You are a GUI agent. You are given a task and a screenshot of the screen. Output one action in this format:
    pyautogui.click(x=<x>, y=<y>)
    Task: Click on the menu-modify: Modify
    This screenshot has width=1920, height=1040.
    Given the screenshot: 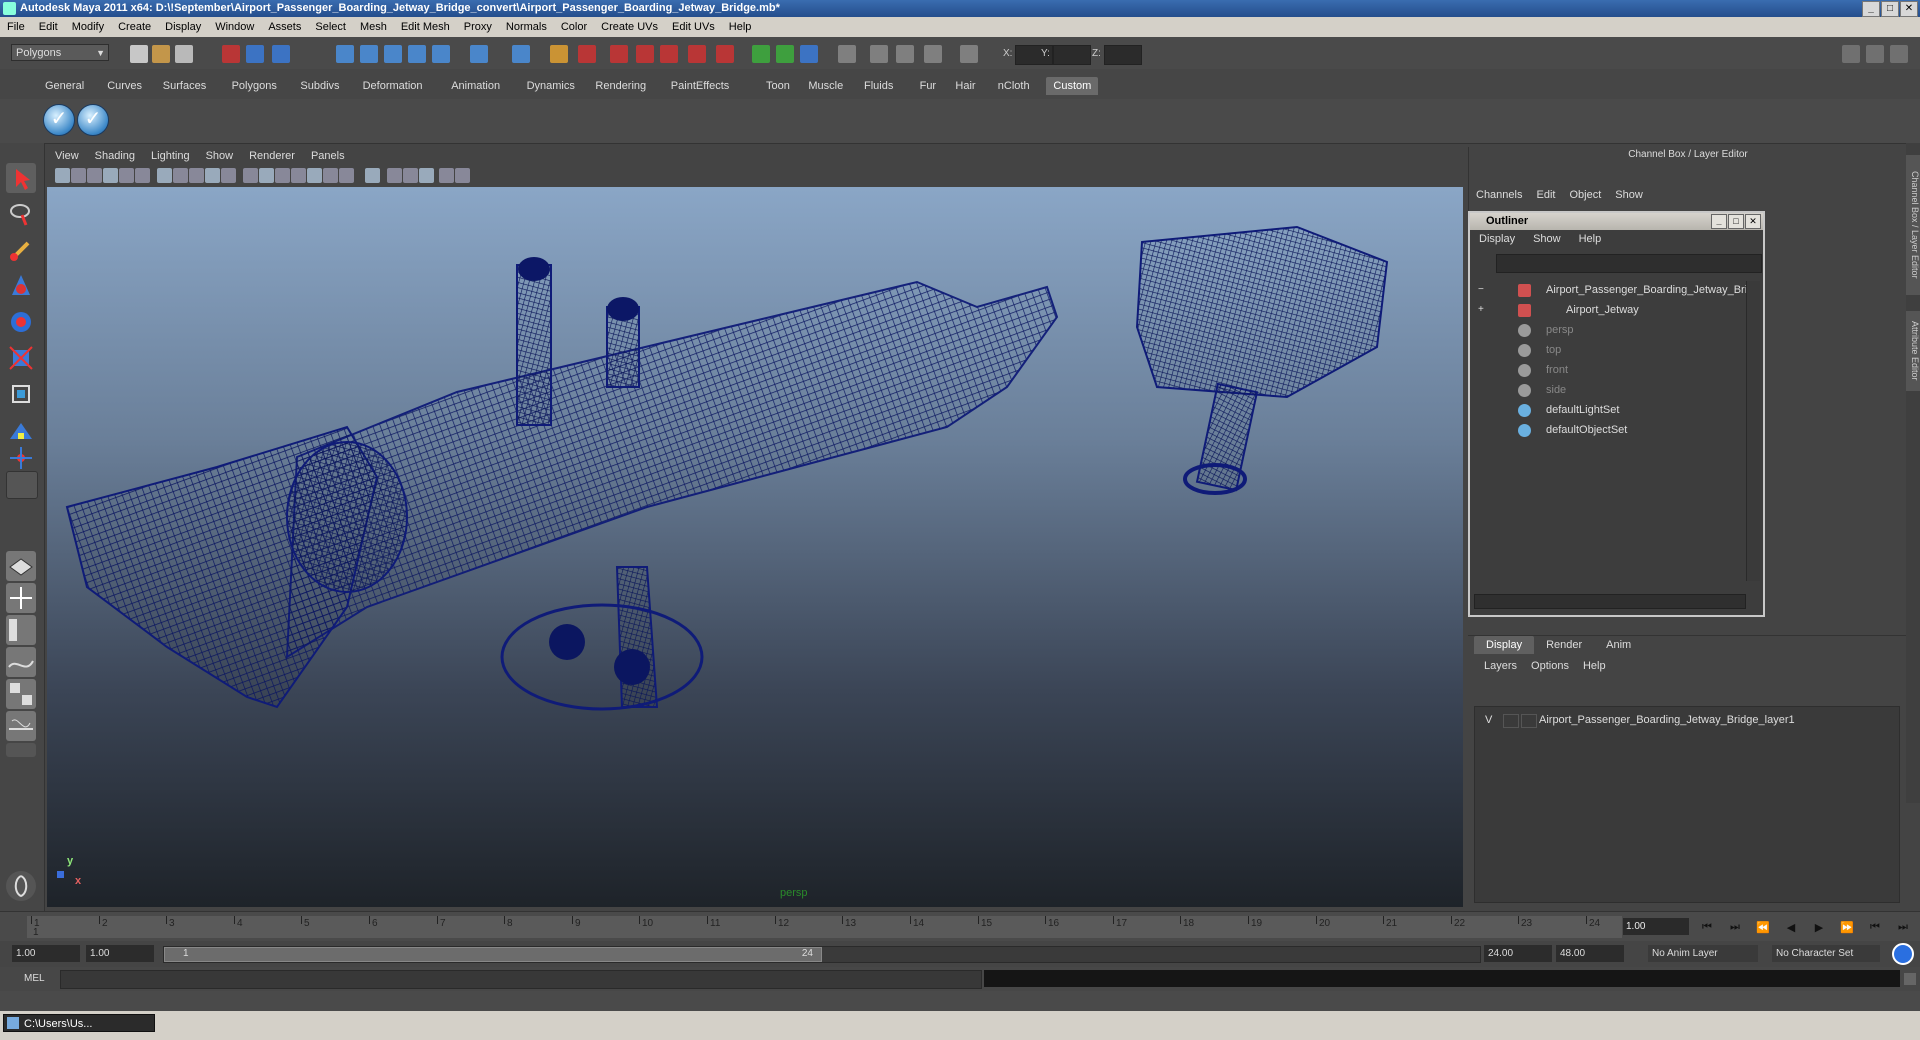 What is the action you would take?
    pyautogui.click(x=88, y=27)
    